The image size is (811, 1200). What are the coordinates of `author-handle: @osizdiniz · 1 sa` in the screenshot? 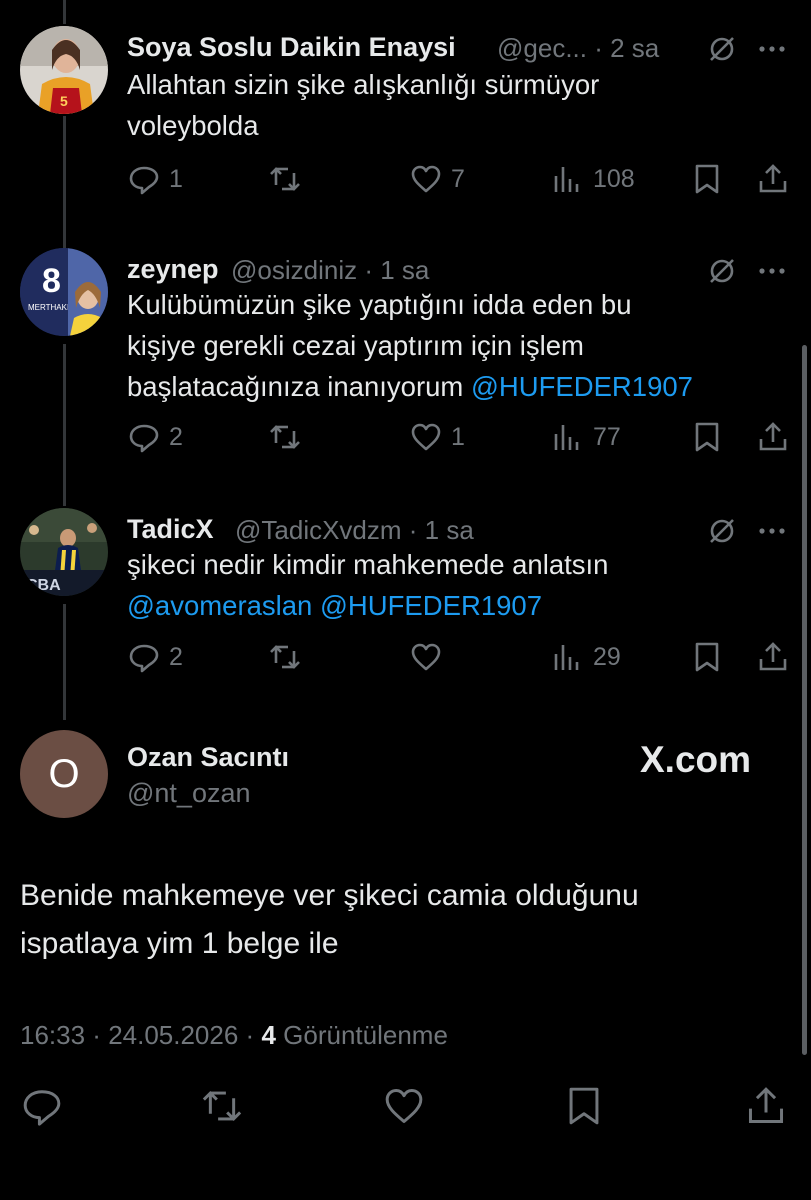 It's located at (330, 270).